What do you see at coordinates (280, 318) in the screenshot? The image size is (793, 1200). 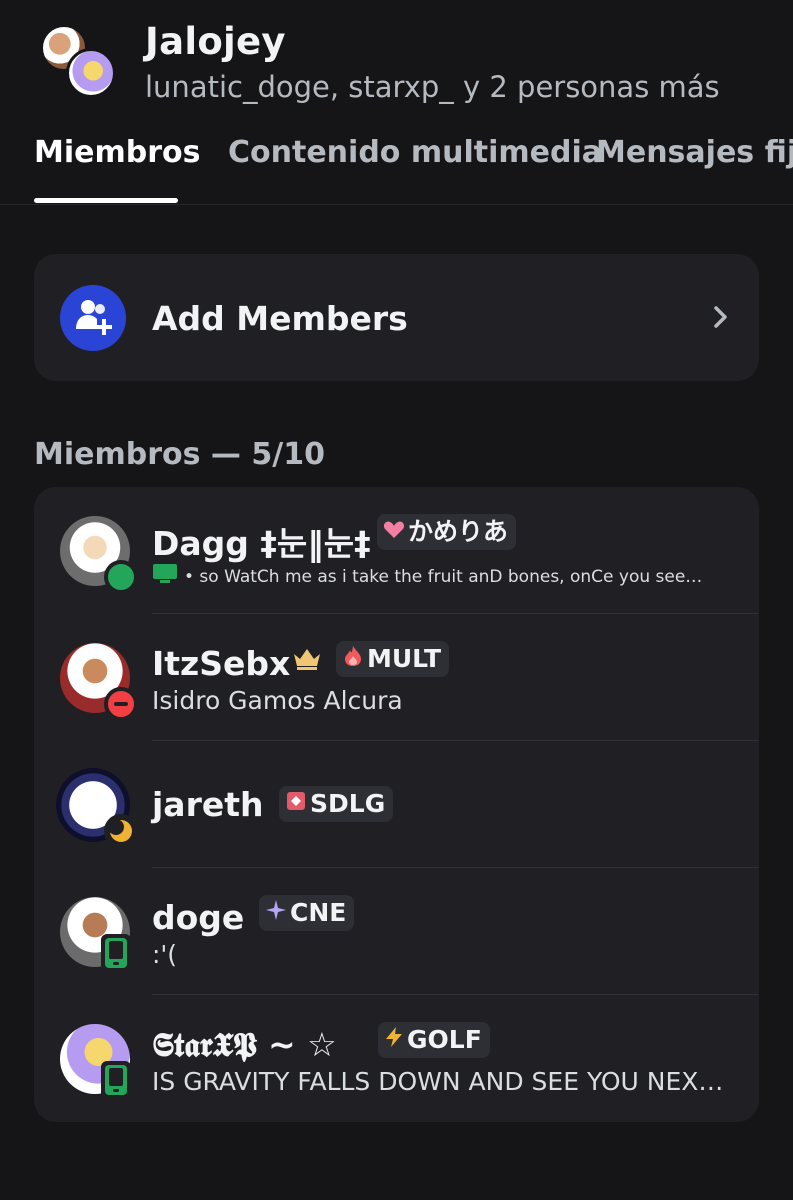 I see `add-members-label: Add Members` at bounding box center [280, 318].